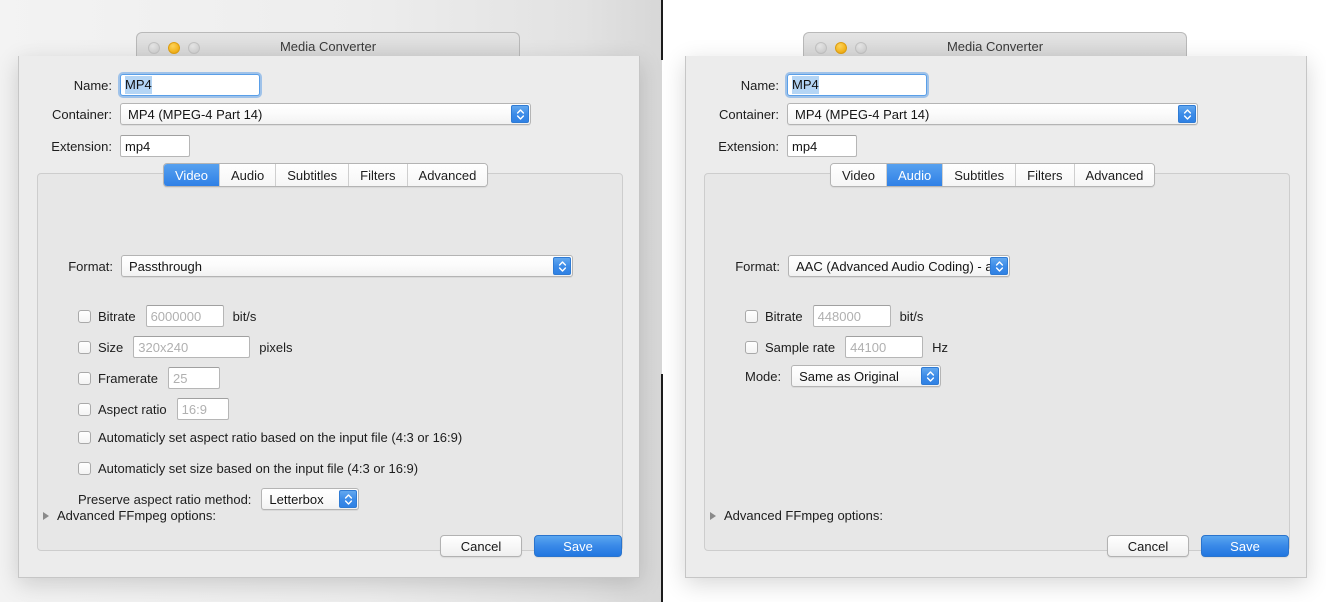  What do you see at coordinates (751, 316) in the screenshot?
I see `audio-bitrate-checkbox` at bounding box center [751, 316].